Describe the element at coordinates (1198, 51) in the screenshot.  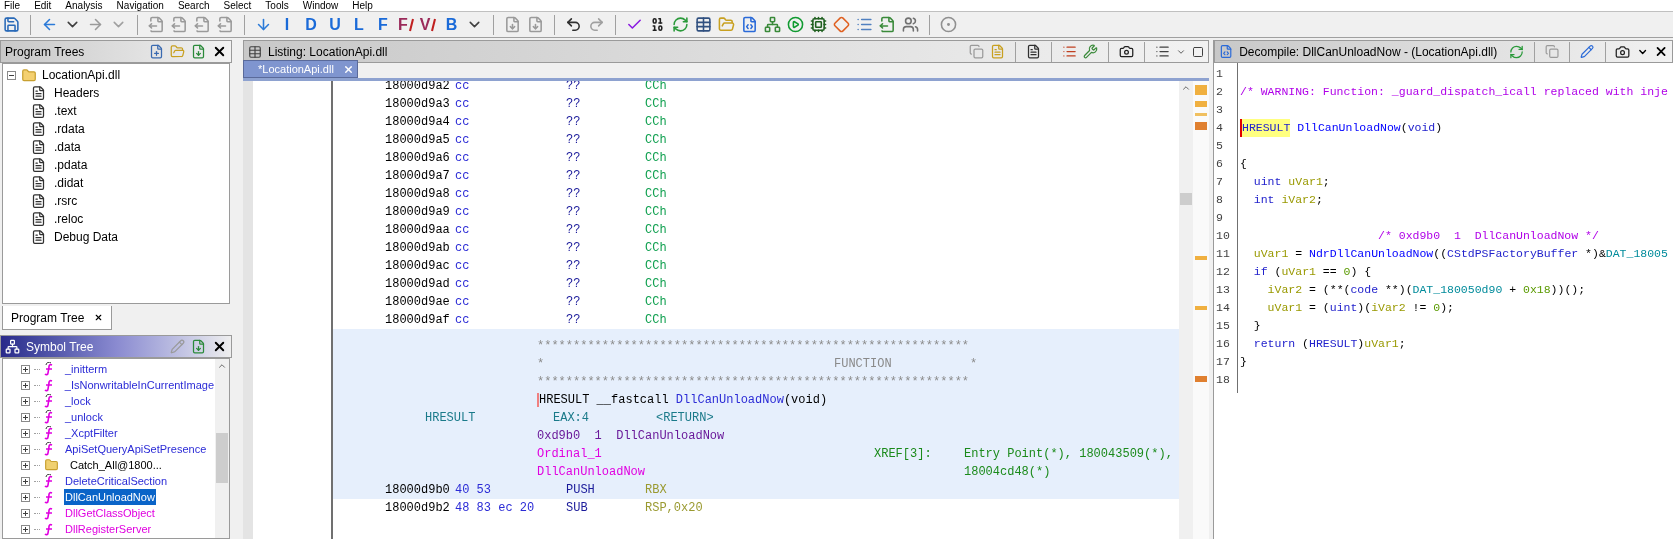
I see `maximize-icon` at that location.